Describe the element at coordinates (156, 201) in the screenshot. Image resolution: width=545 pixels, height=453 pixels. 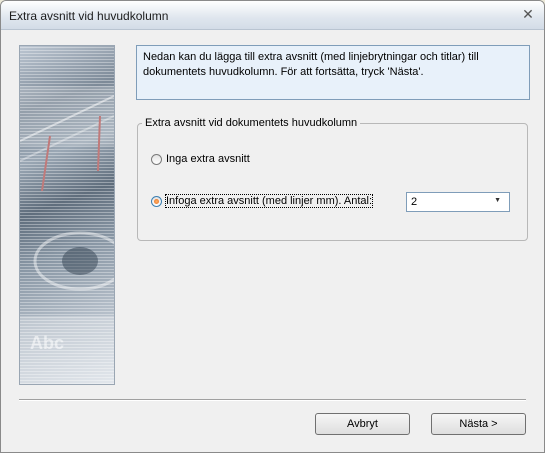
I see `radio-button-selected` at that location.